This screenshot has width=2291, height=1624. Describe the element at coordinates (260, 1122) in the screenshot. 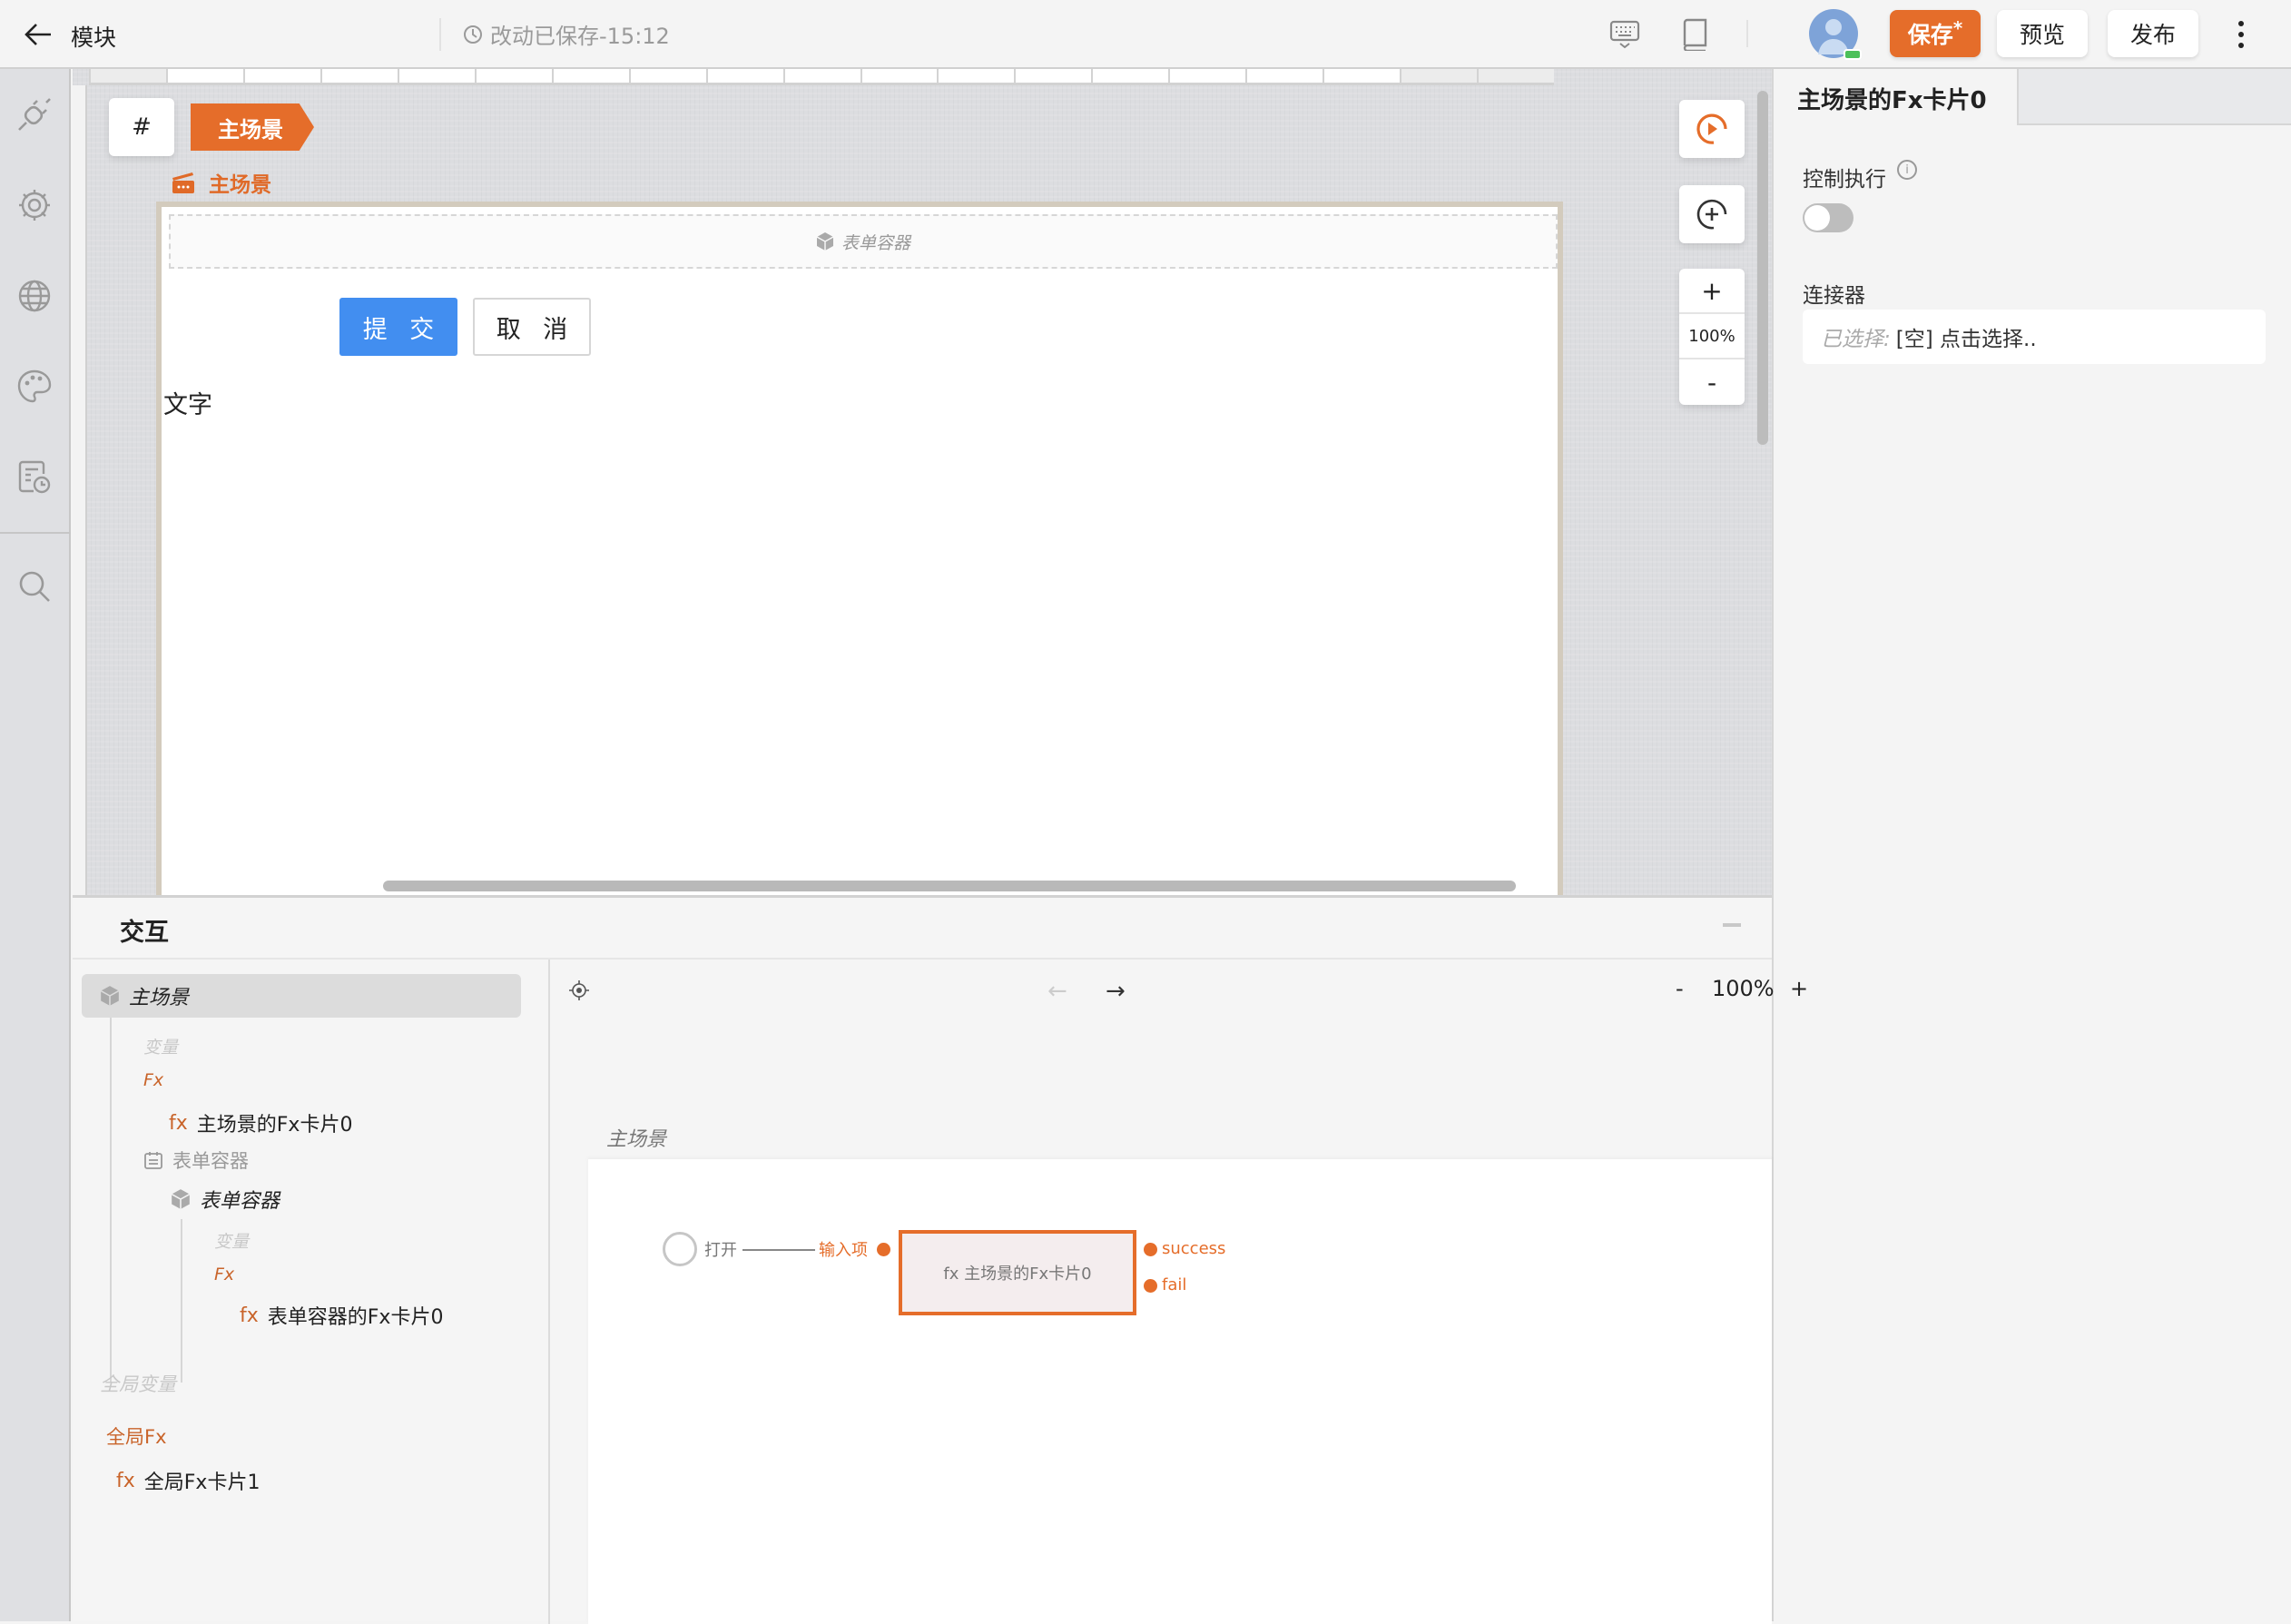

I see `tree-item-fx-card: fx 主场景的Fx卡片0` at that location.